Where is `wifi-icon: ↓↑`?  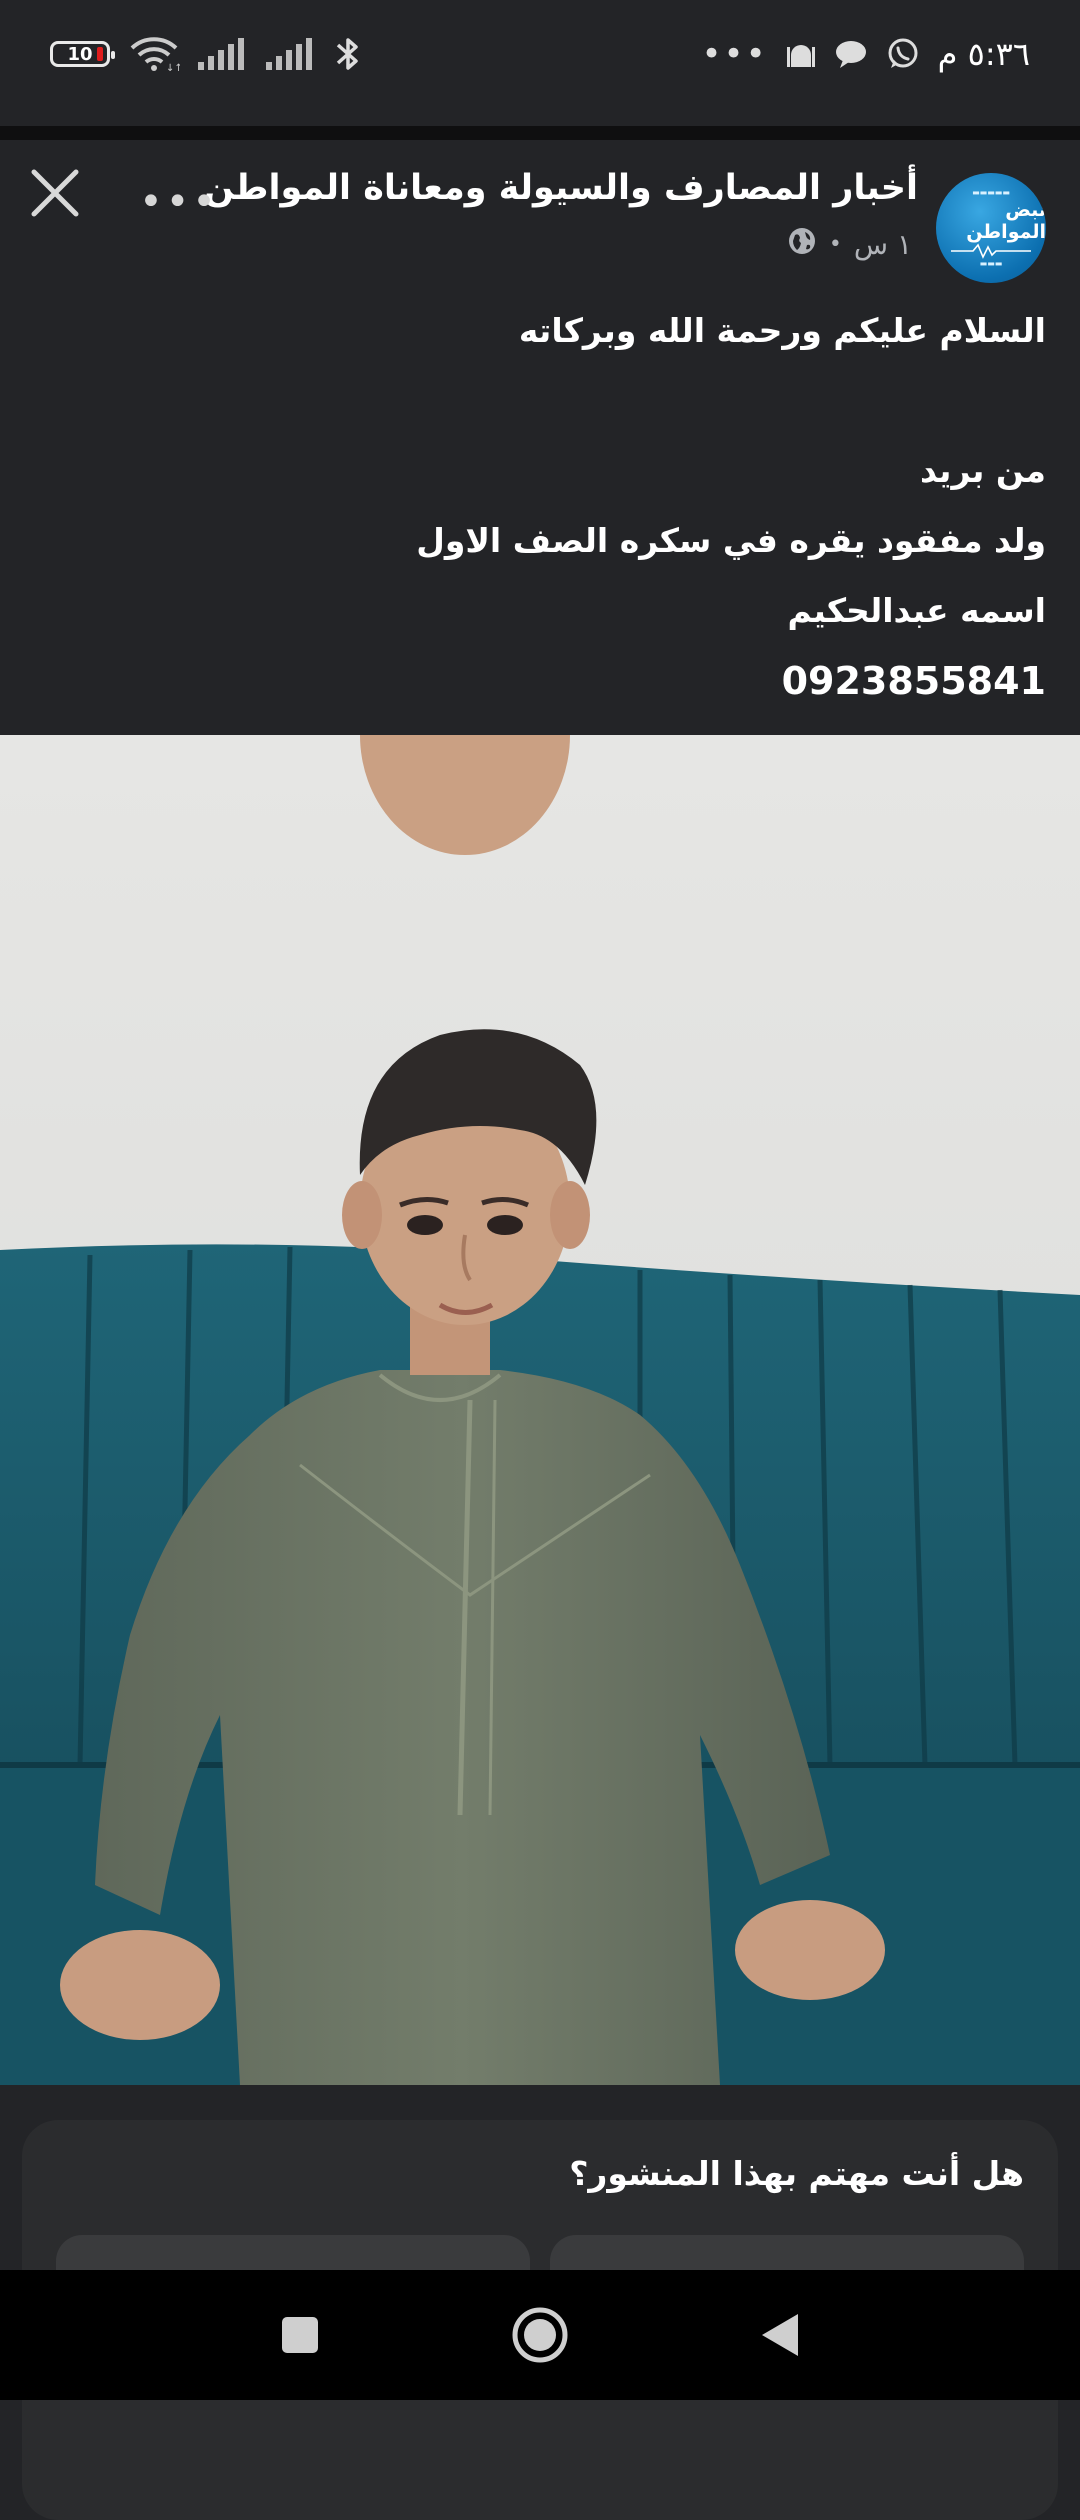 wifi-icon: ↓↑ is located at coordinates (154, 54).